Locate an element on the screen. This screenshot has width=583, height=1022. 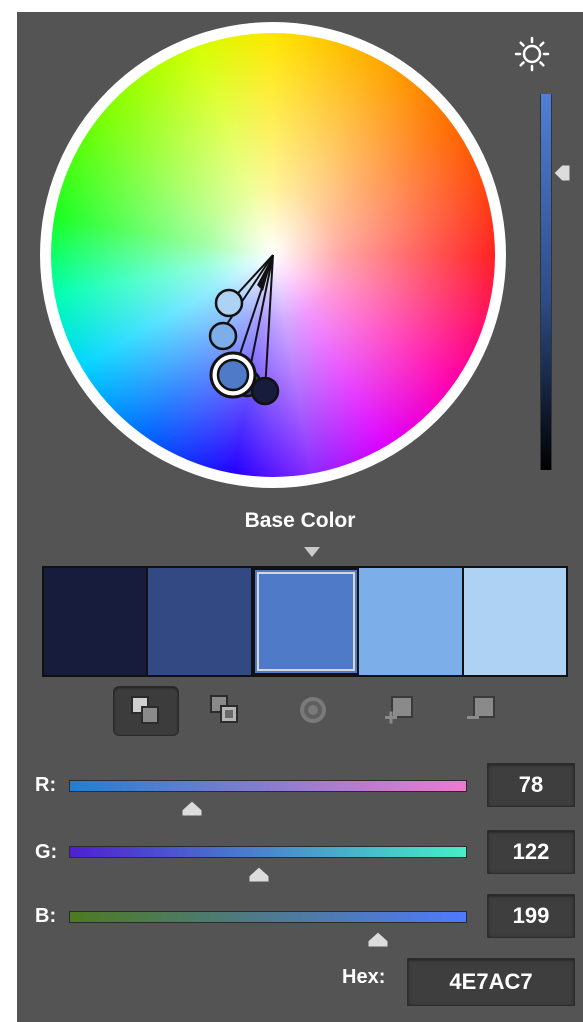
layer-swap-mode-button is located at coordinates (225, 710).